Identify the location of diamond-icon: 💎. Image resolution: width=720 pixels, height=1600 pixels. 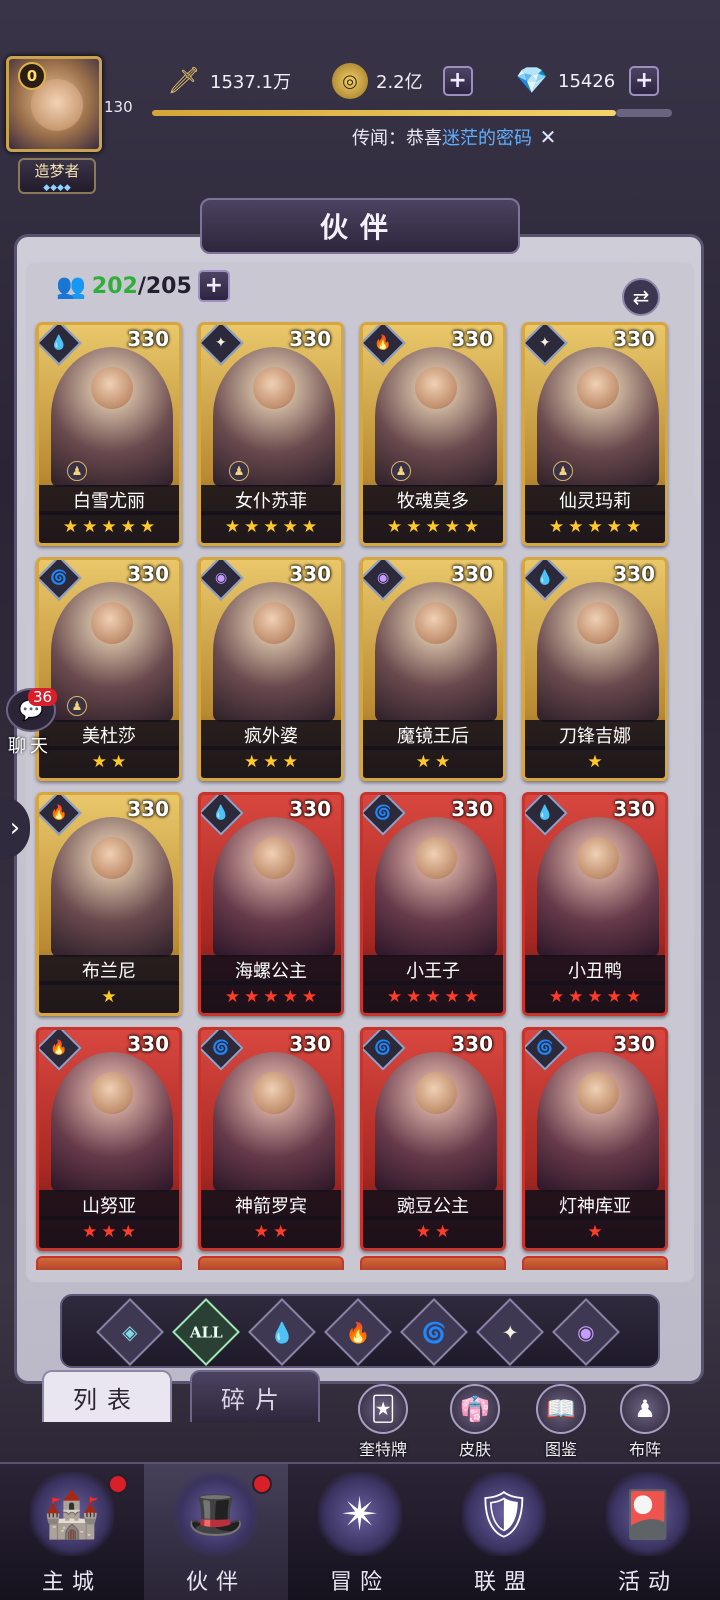
(532, 81).